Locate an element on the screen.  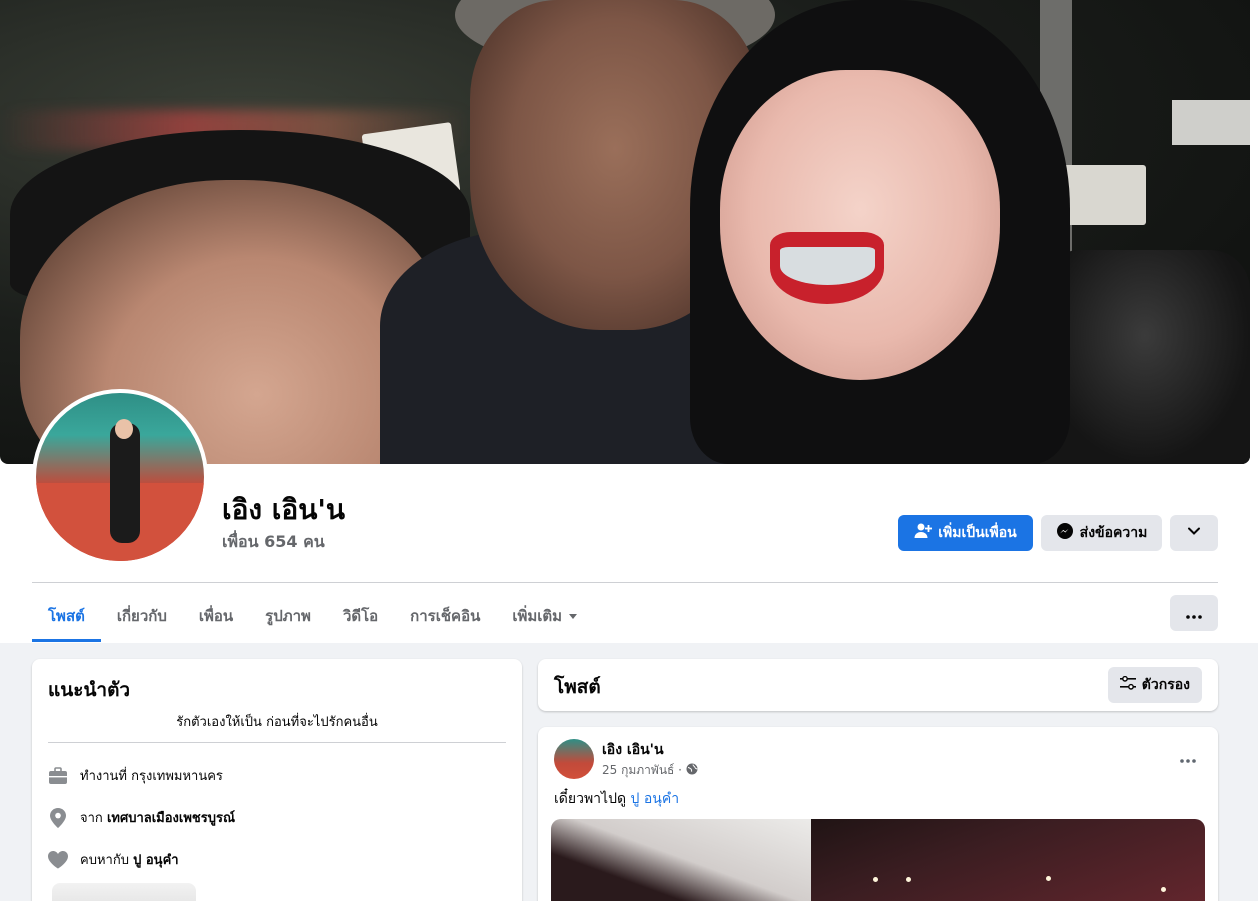
hometown: เทศบาลเมืองเพชรบูรณ์ is located at coordinates (171, 818).